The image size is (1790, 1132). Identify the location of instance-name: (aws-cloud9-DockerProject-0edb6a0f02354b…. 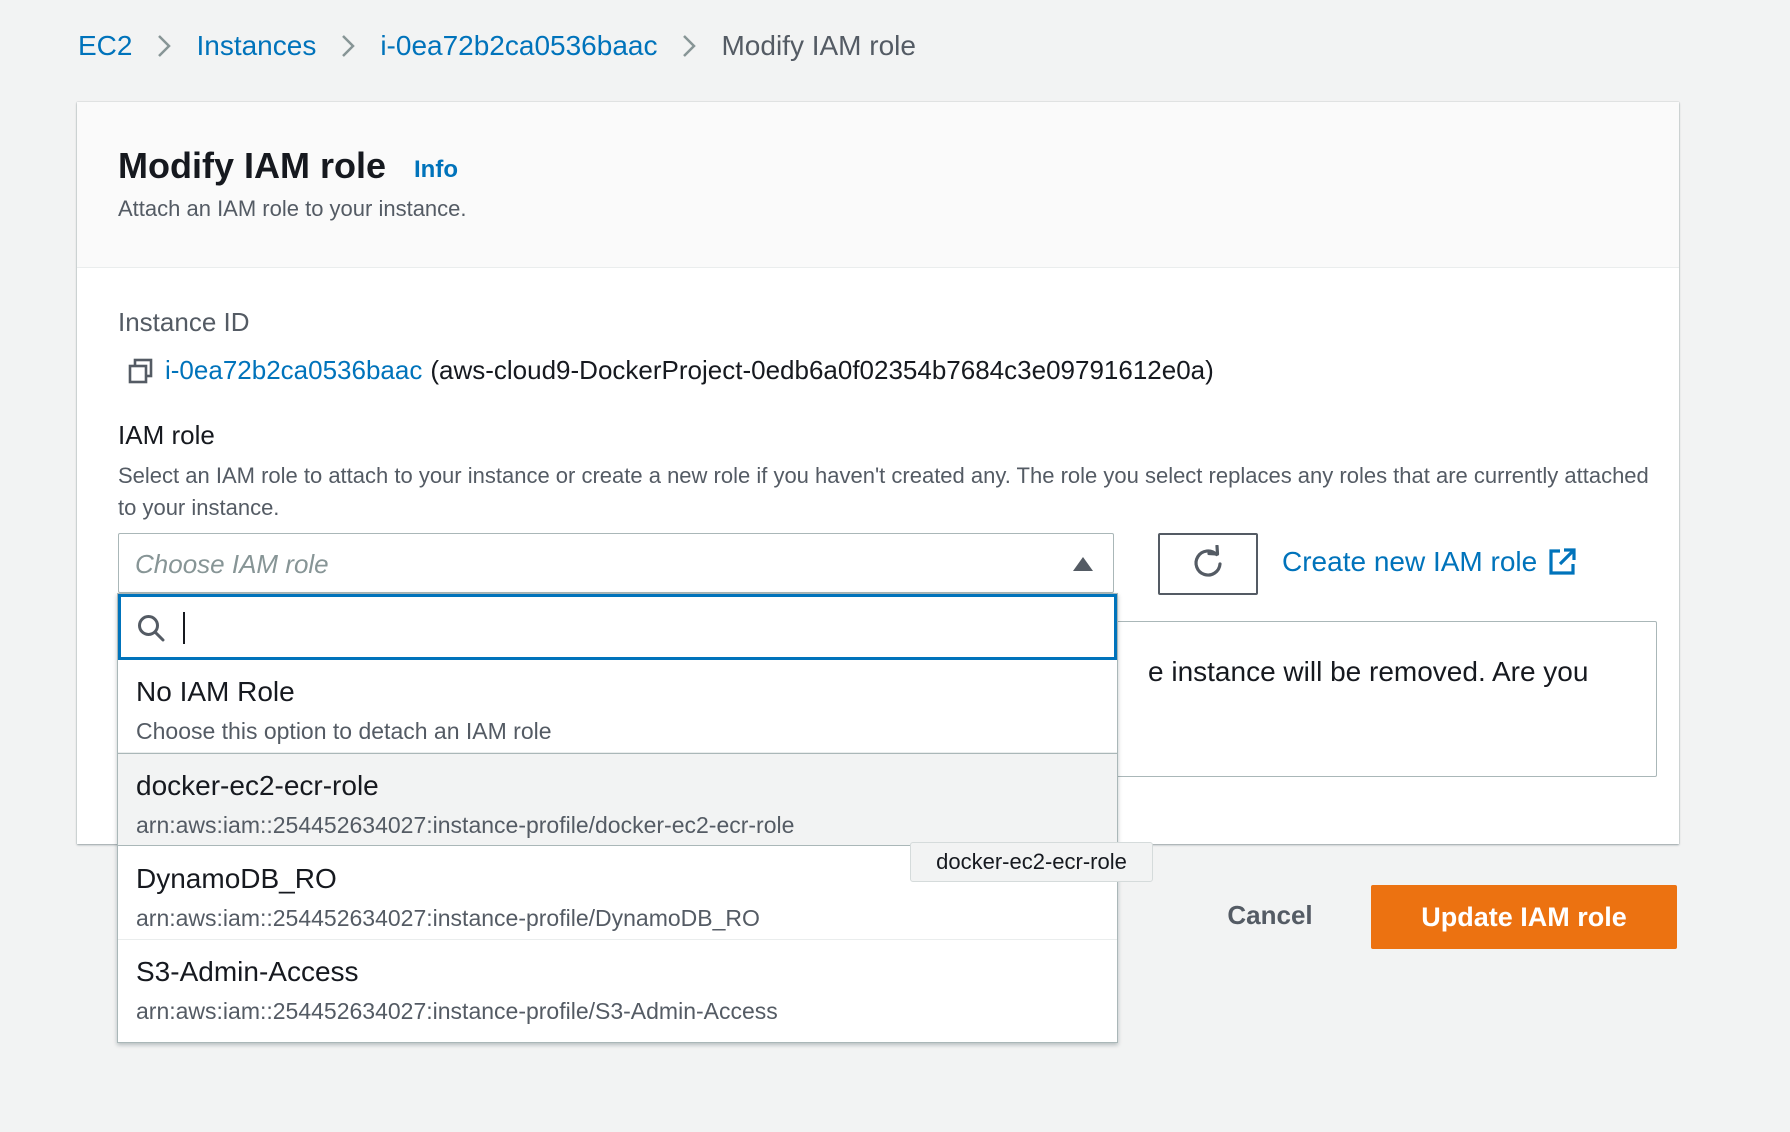
(822, 370).